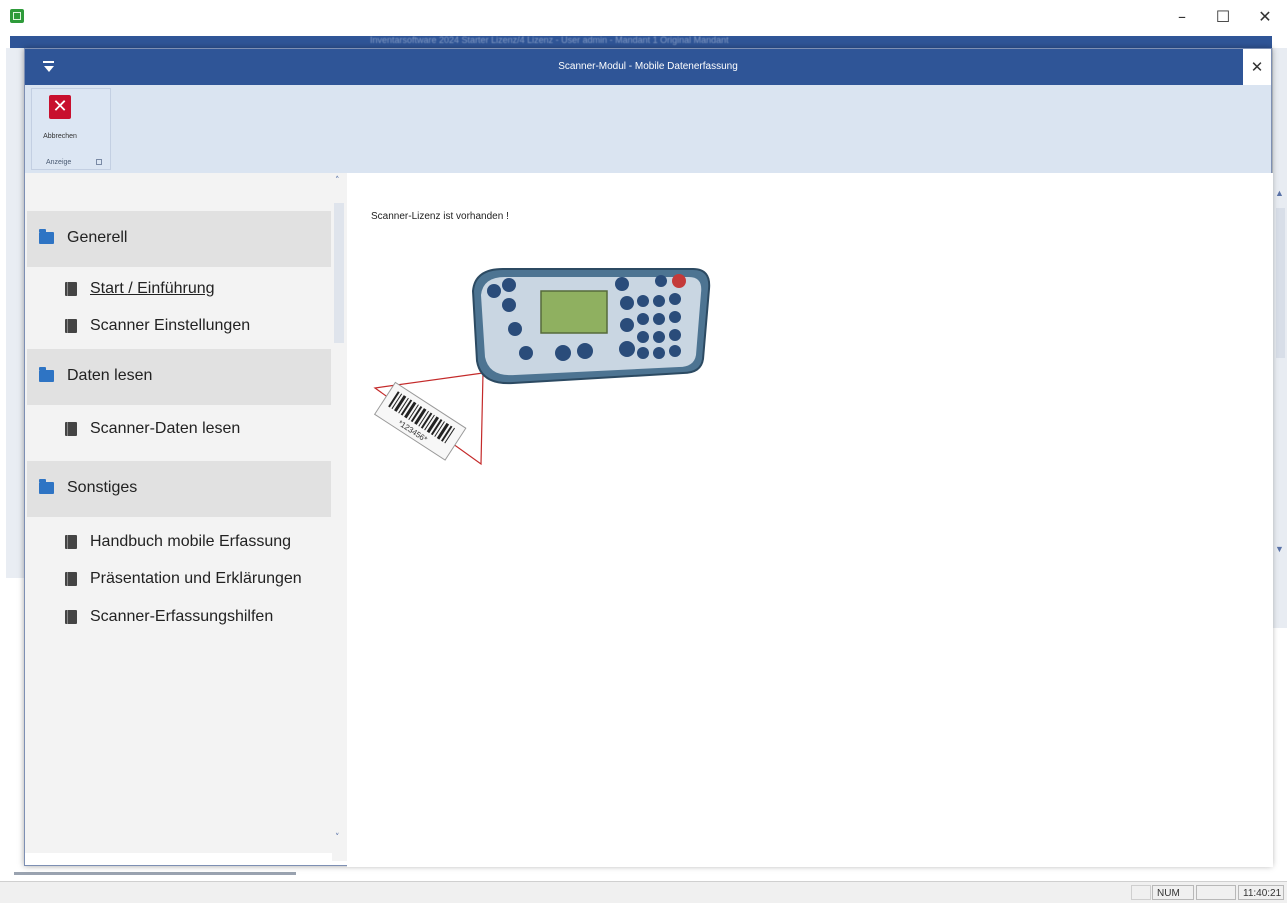  I want to click on outer-left-panel, so click(15, 313).